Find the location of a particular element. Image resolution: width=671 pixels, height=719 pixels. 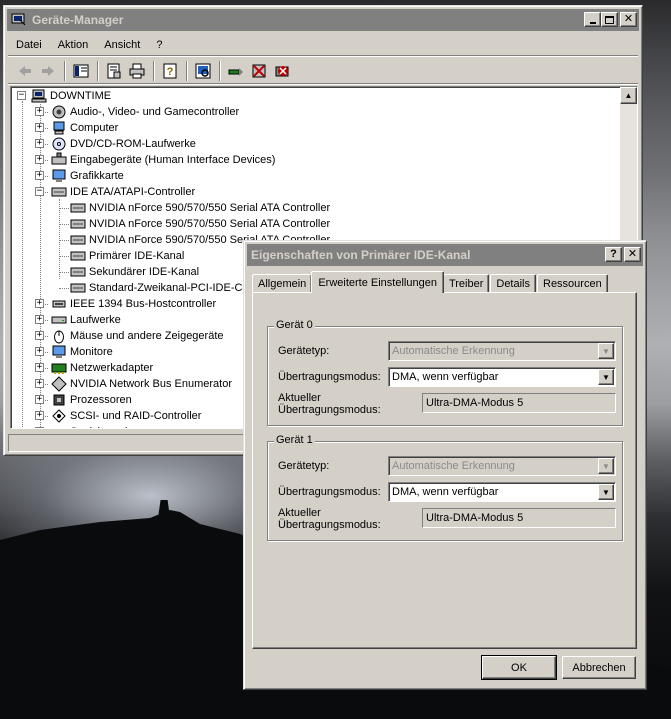

device-1-current-mode-label-line1: Aktueller is located at coordinates (299, 513).